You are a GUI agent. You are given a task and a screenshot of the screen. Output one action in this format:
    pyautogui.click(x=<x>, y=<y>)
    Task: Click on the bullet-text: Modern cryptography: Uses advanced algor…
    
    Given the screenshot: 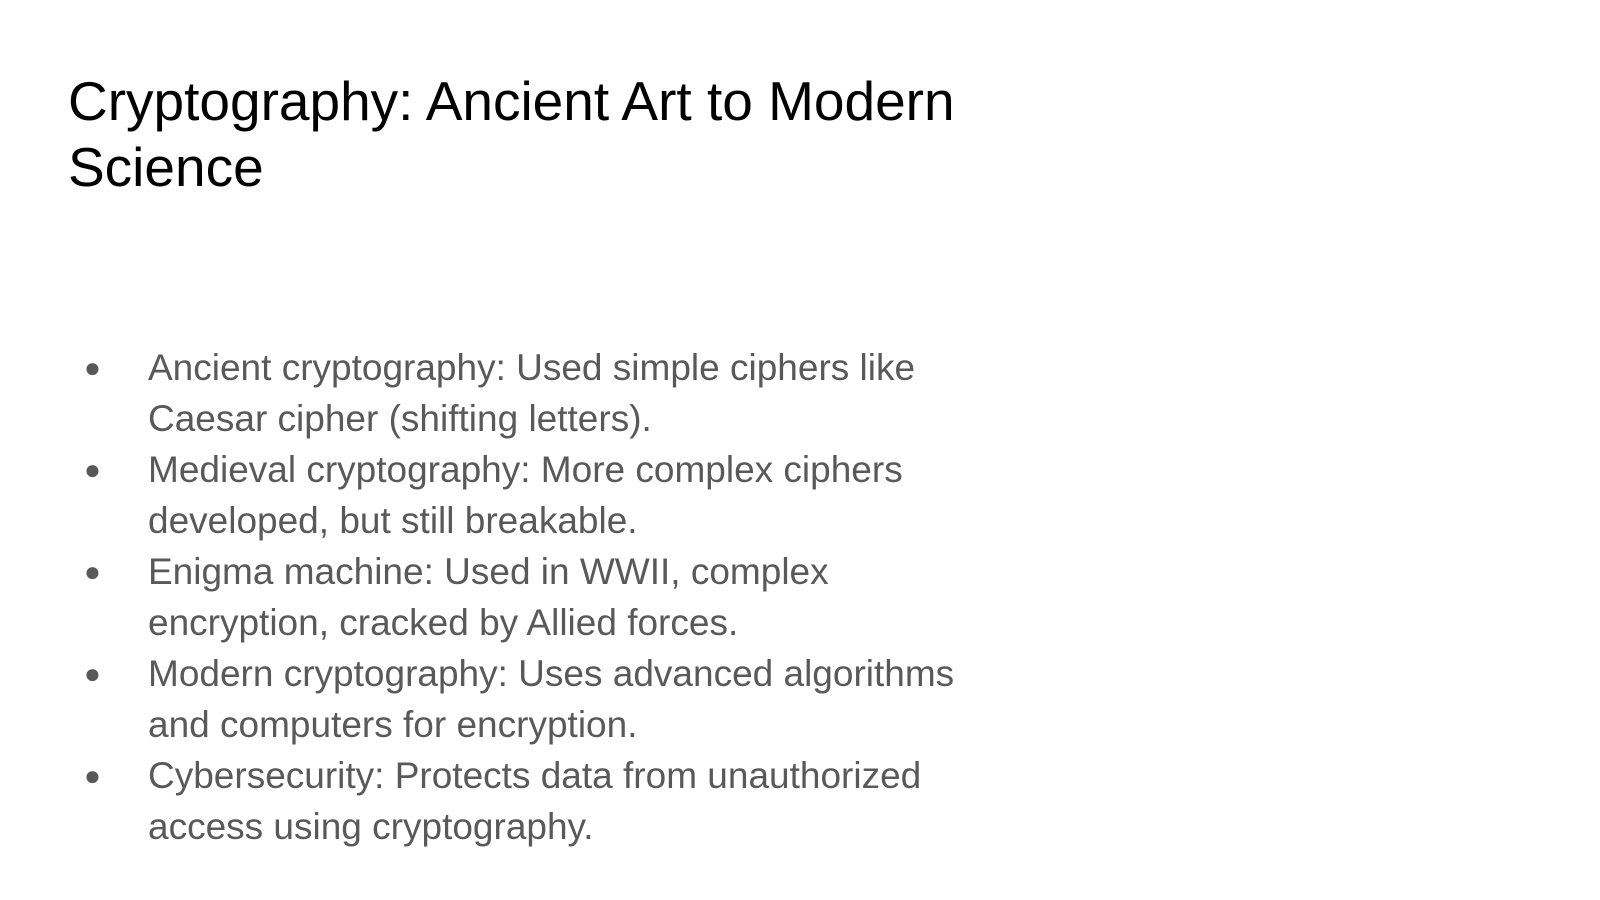 What is the action you would take?
    pyautogui.click(x=551, y=699)
    